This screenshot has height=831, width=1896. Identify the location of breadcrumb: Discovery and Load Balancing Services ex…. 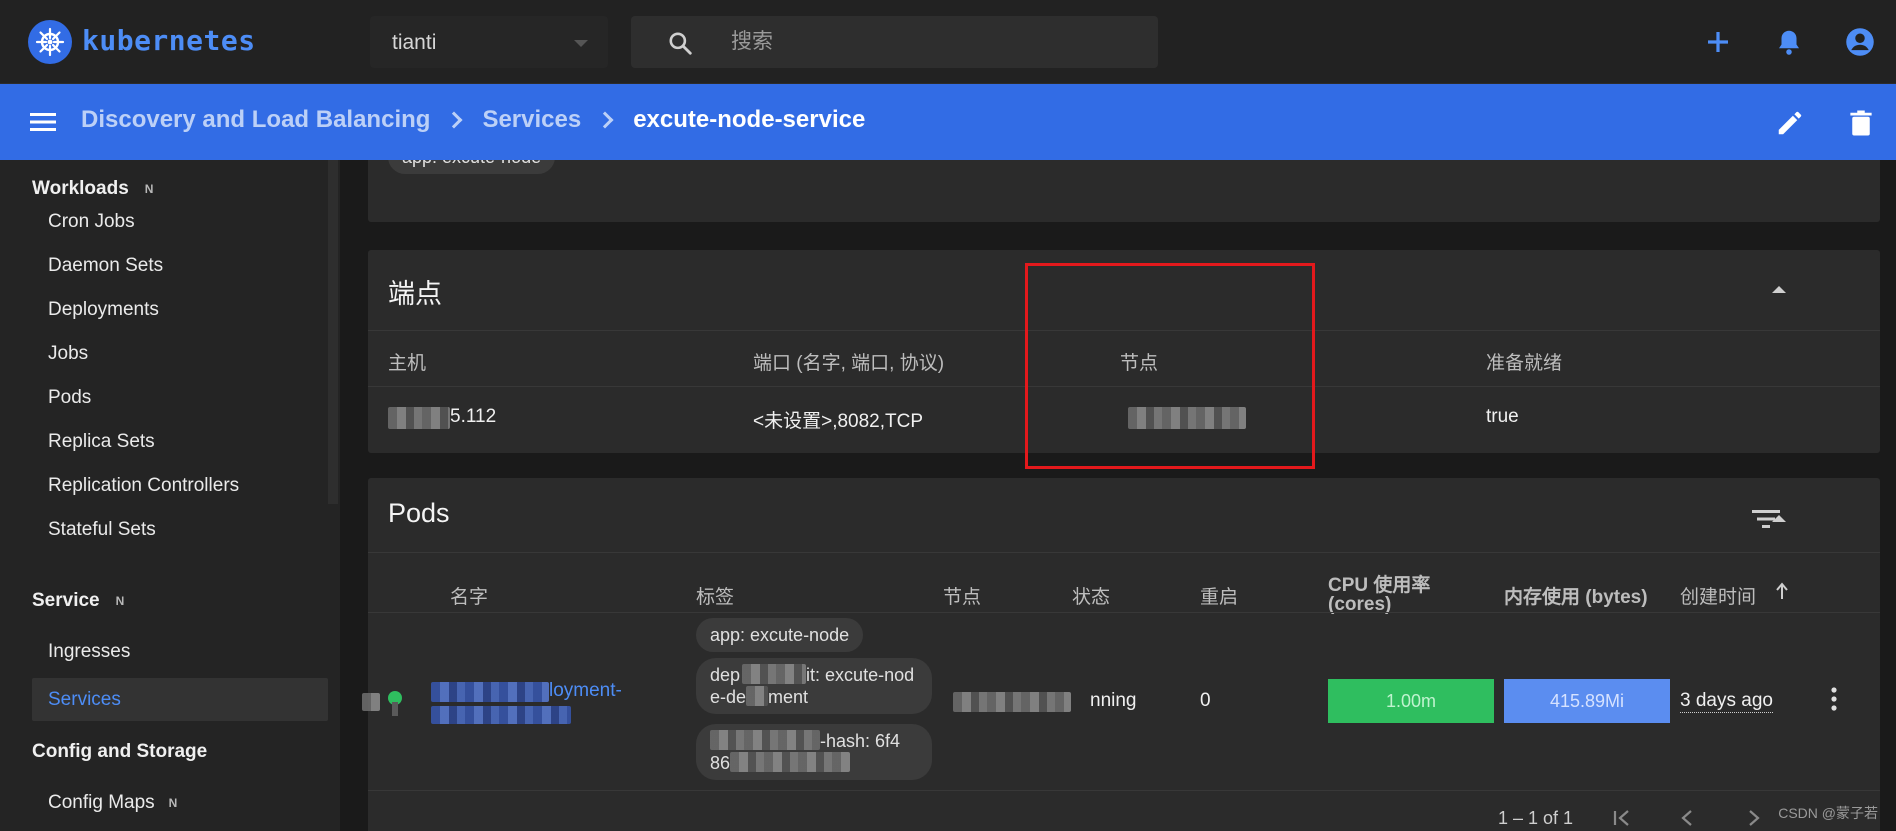
(473, 120).